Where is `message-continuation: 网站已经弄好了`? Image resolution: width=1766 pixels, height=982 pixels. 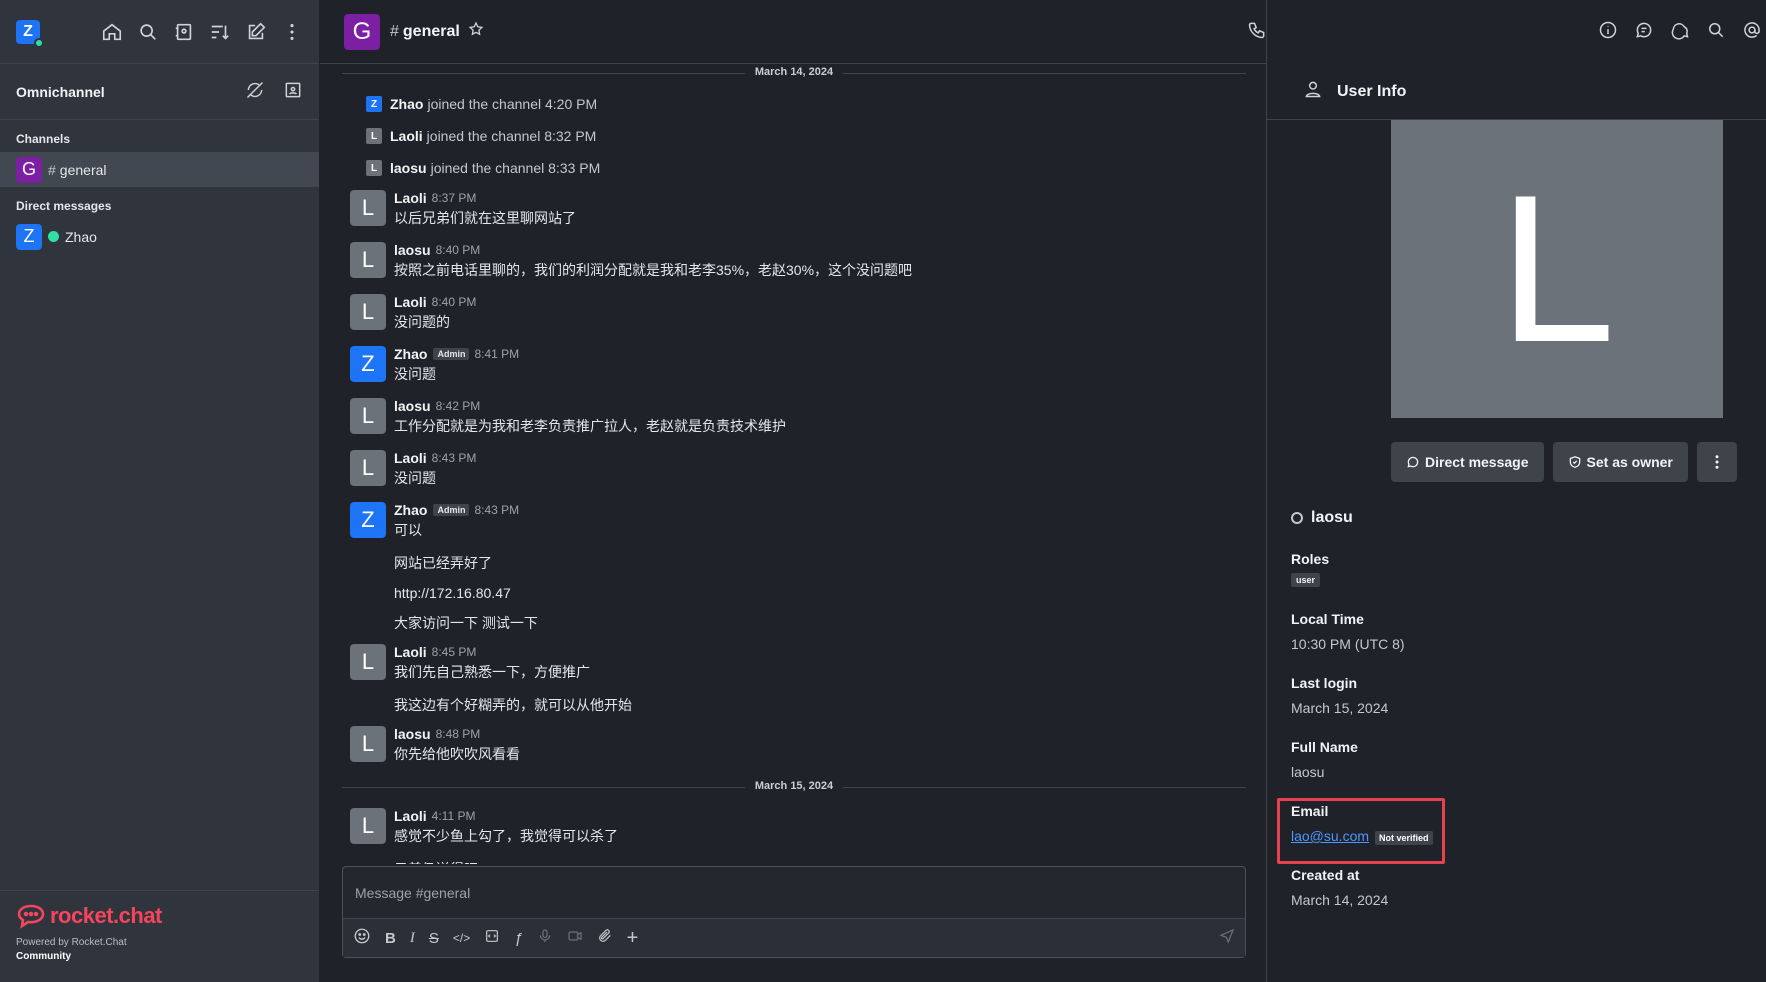
message-continuation: 网站已经弄好了 is located at coordinates (794, 563).